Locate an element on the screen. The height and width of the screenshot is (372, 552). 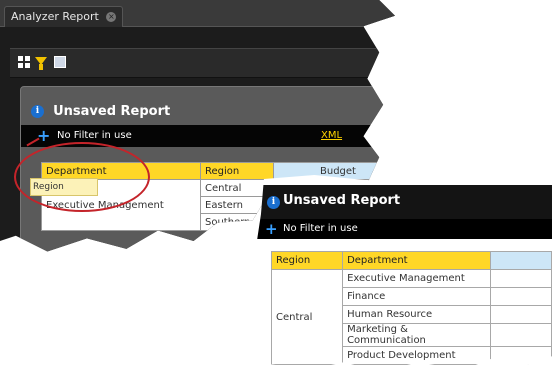
filter-icon is located at coordinates (41, 63).